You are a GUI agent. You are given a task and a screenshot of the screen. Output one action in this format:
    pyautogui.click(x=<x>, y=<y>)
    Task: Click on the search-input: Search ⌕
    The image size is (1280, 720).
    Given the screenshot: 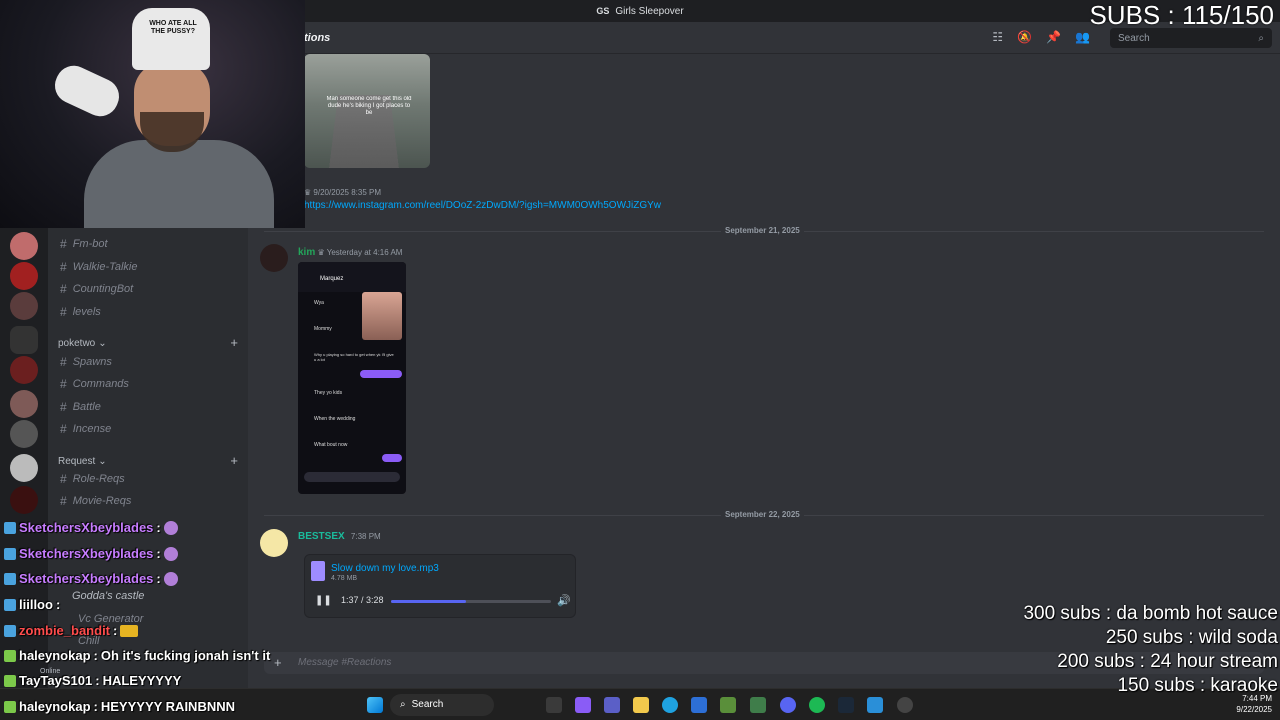 What is the action you would take?
    pyautogui.click(x=1191, y=38)
    